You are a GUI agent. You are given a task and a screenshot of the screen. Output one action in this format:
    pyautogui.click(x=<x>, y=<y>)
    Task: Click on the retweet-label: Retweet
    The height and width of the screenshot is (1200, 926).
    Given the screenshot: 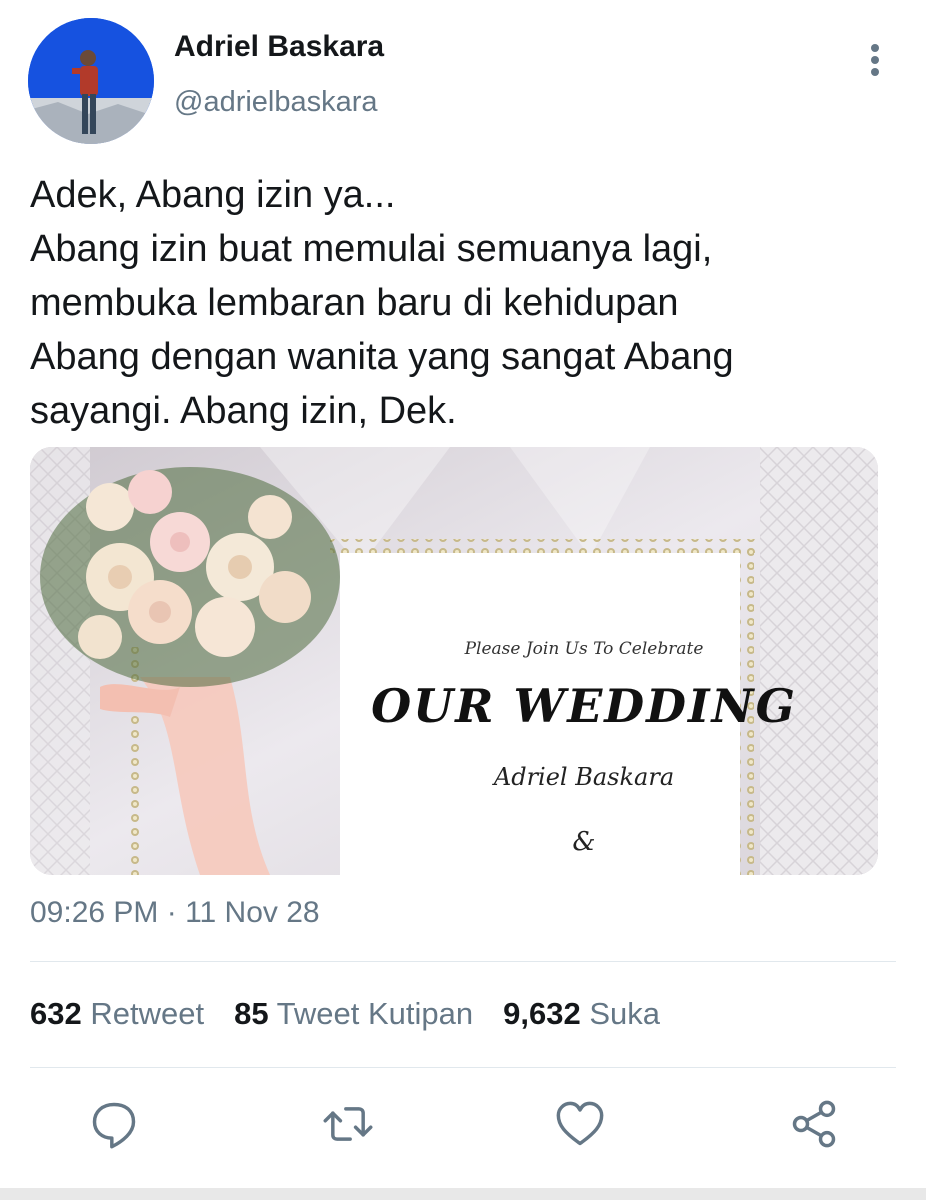 What is the action you would take?
    pyautogui.click(x=147, y=1013)
    